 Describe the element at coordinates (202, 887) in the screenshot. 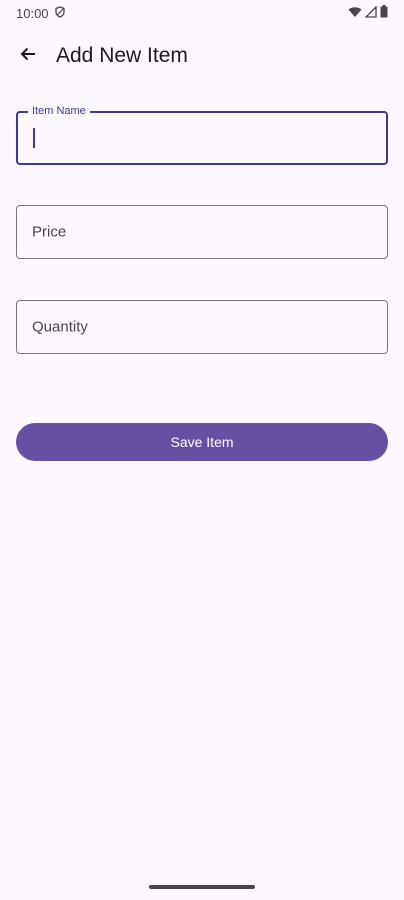

I see `gesture-nav-handle` at that location.